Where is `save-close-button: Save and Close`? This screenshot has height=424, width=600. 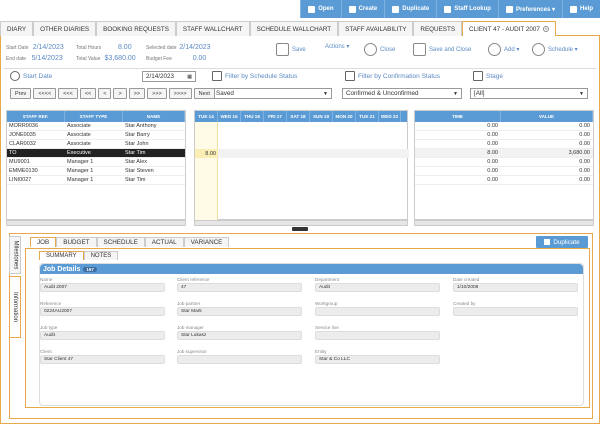 save-close-button: Save and Close is located at coordinates (442, 49).